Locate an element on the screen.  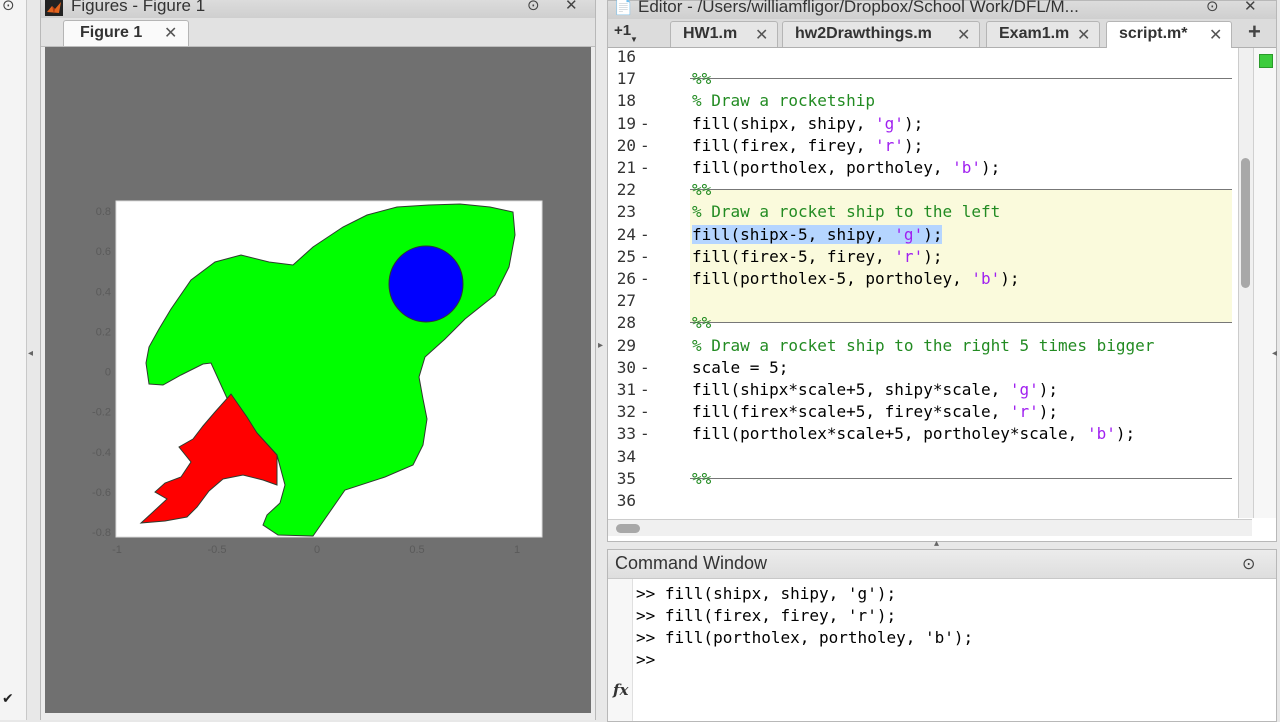
checkmark-icon: ✔ is located at coordinates (8, 698).